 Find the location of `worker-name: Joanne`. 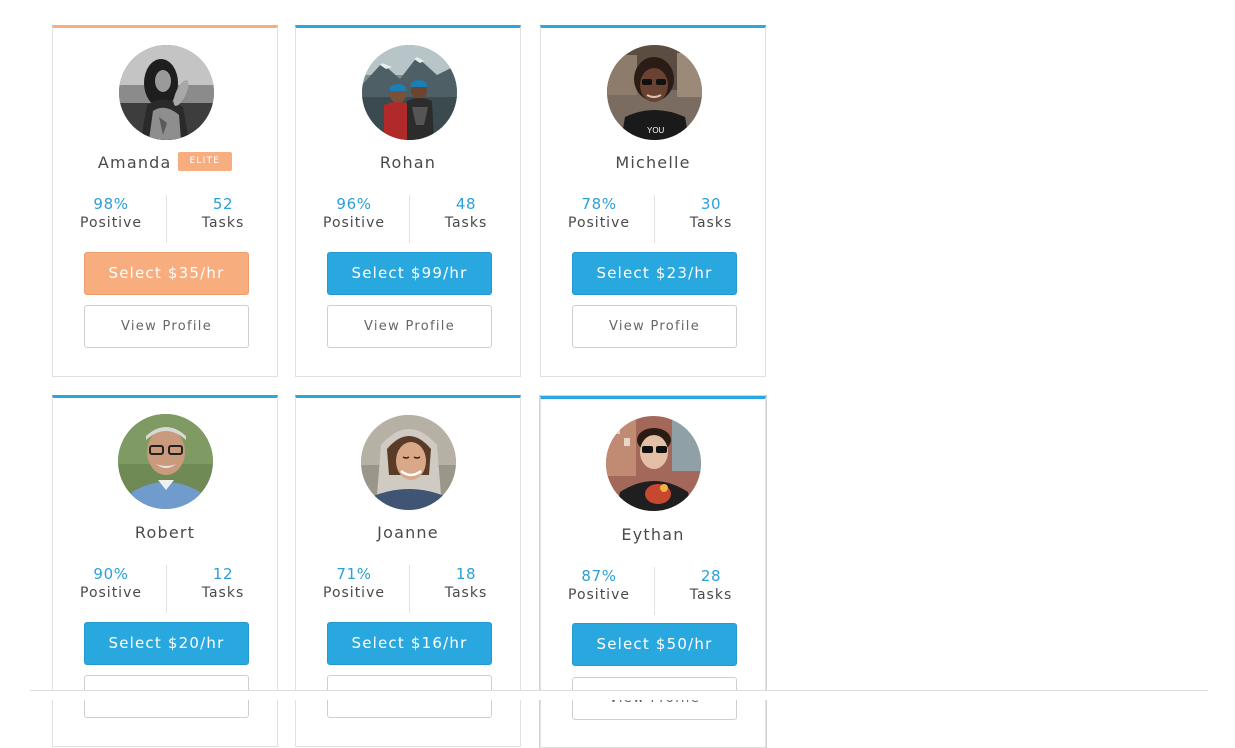

worker-name: Joanne is located at coordinates (408, 532).